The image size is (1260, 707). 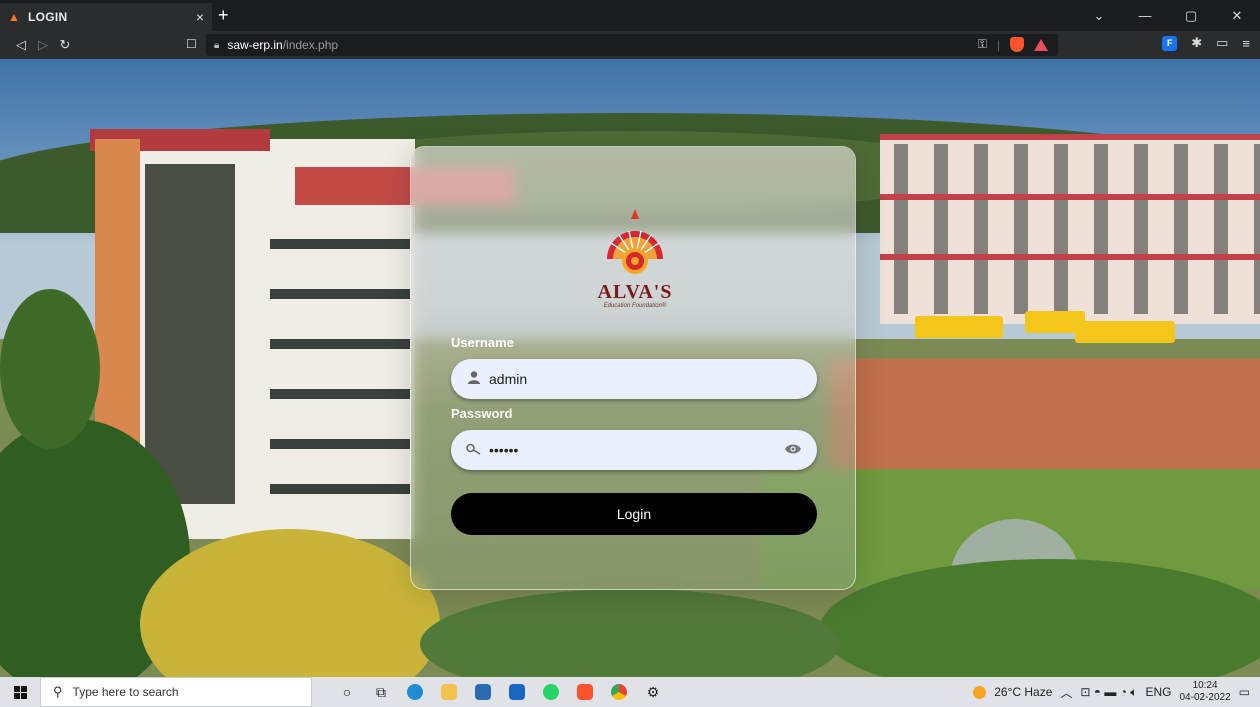 What do you see at coordinates (474, 379) in the screenshot?
I see `user-icon` at bounding box center [474, 379].